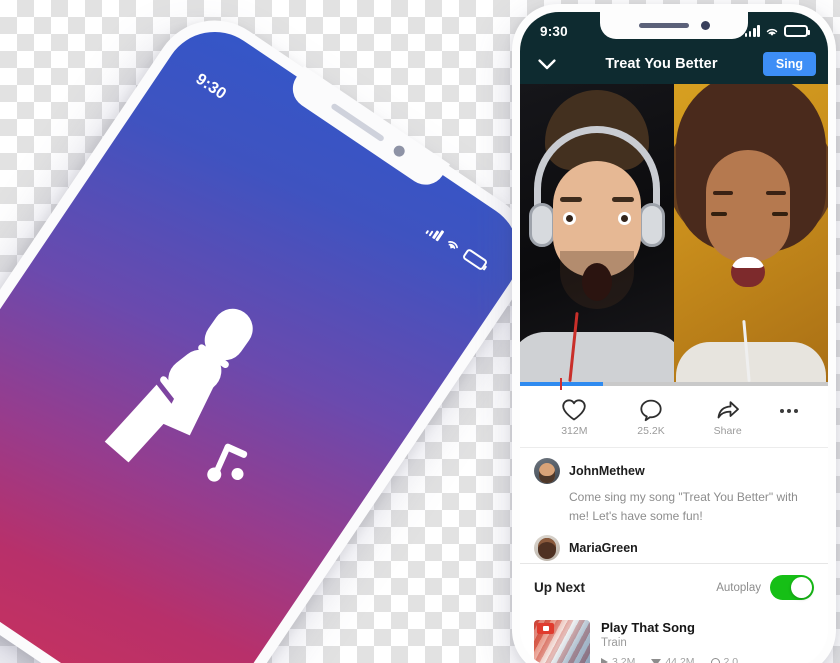 This screenshot has height=663, width=840. Describe the element at coordinates (648, 627) in the screenshot. I see `up-next-song-title: Play That Song` at that location.